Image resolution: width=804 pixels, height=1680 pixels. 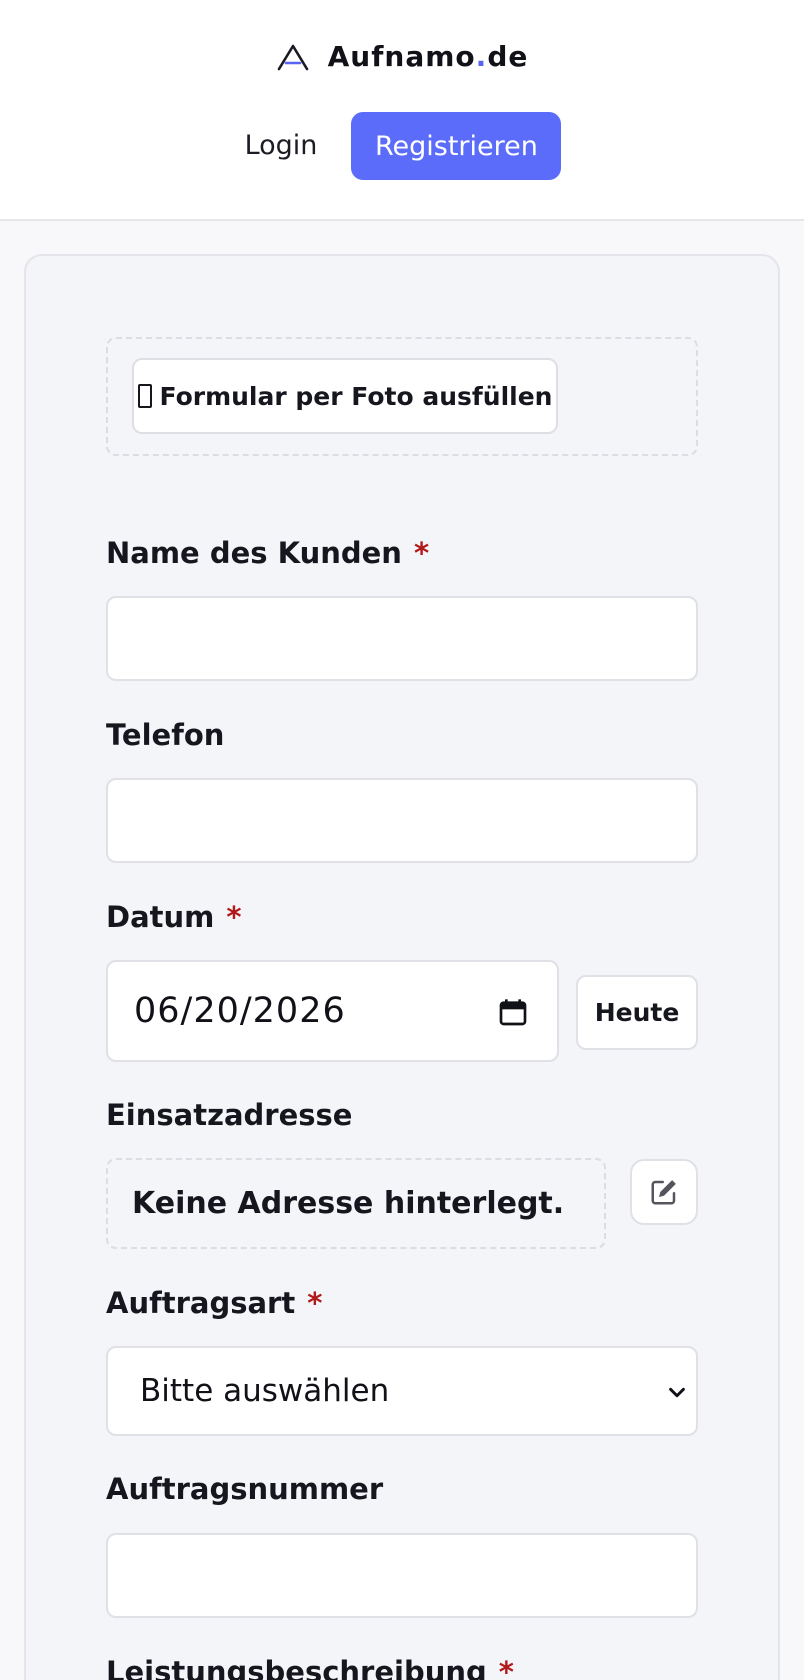 I want to click on date-input: 06/20/2026, so click(x=332, y=1011).